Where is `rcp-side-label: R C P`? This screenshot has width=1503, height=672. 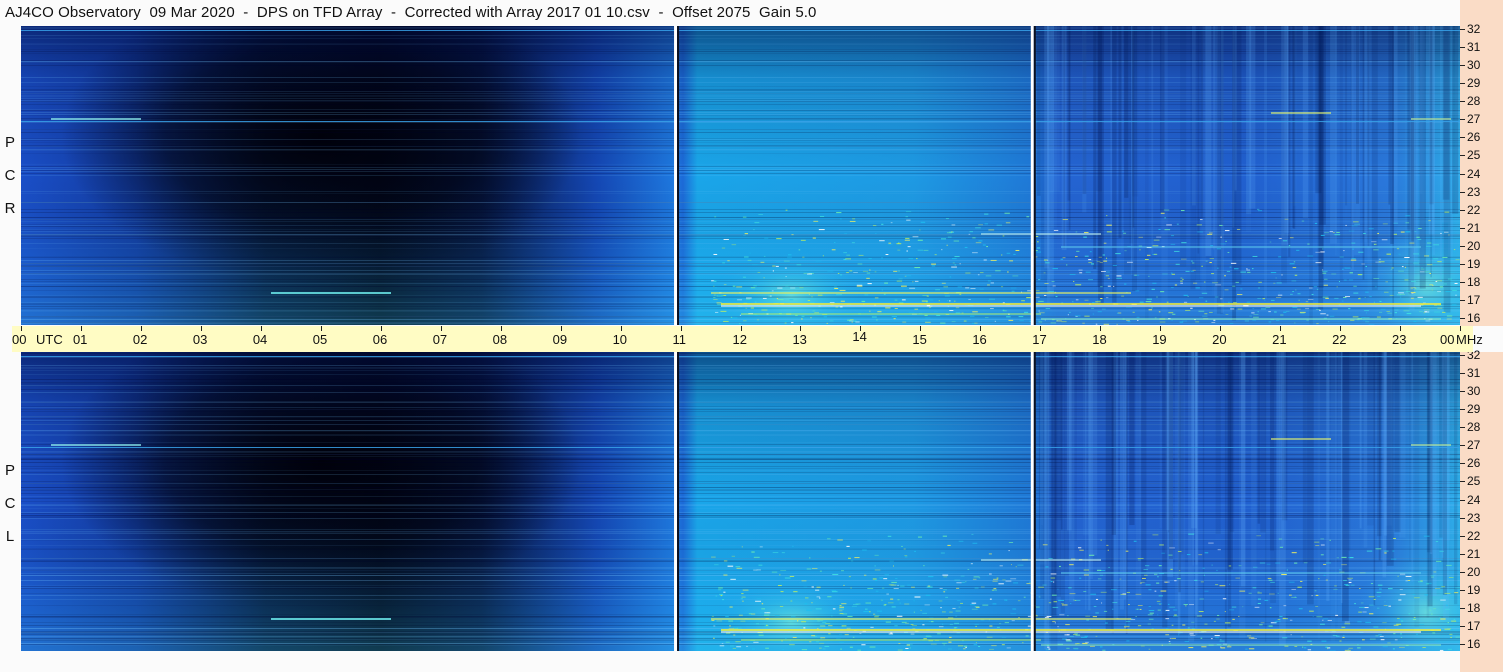 rcp-side-label: R C P is located at coordinates (10, 175).